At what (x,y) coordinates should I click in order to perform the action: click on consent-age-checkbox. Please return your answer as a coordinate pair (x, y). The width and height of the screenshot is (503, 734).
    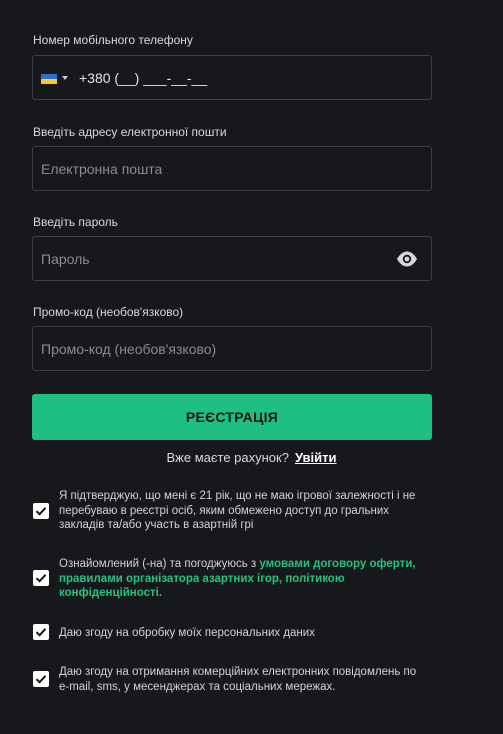
    Looking at the image, I should click on (41, 511).